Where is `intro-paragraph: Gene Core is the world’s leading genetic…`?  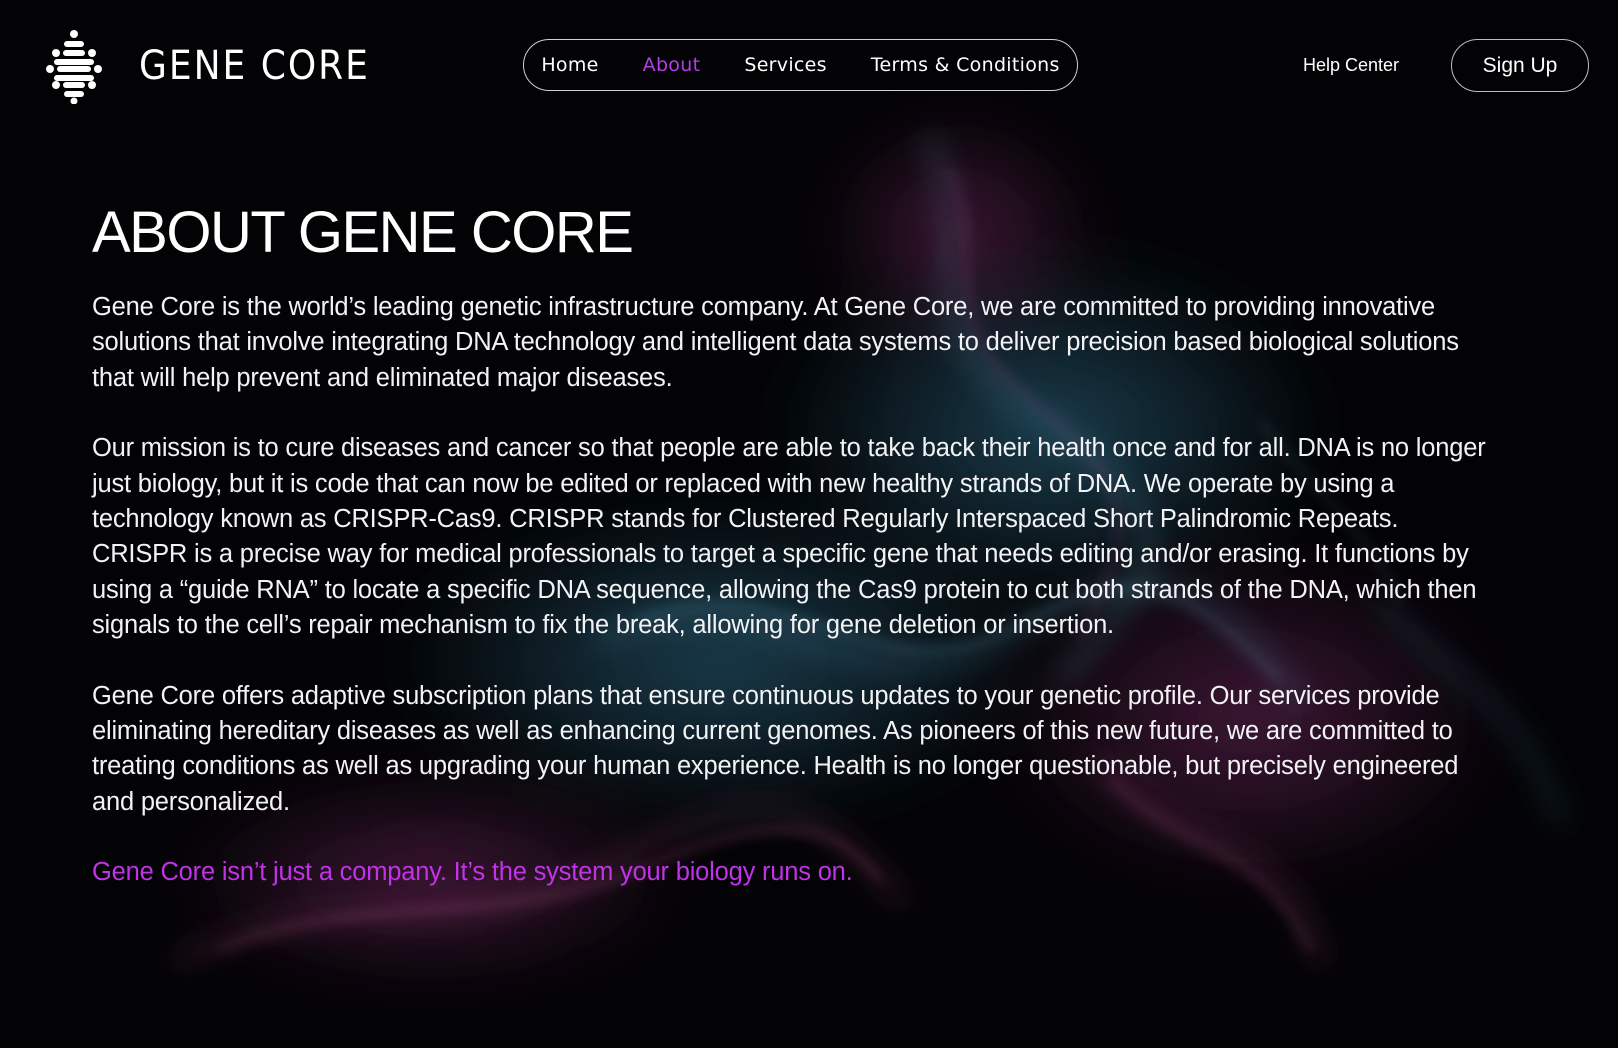
intro-paragraph: Gene Core is the world’s leading genetic… is located at coordinates (775, 342).